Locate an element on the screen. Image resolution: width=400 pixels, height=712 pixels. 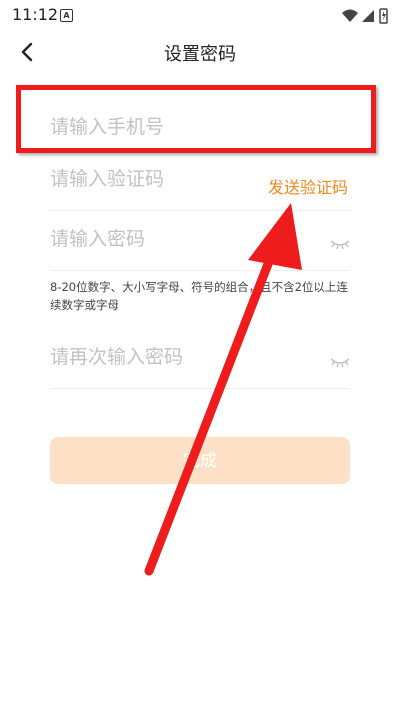
password-field is located at coordinates (200, 240).